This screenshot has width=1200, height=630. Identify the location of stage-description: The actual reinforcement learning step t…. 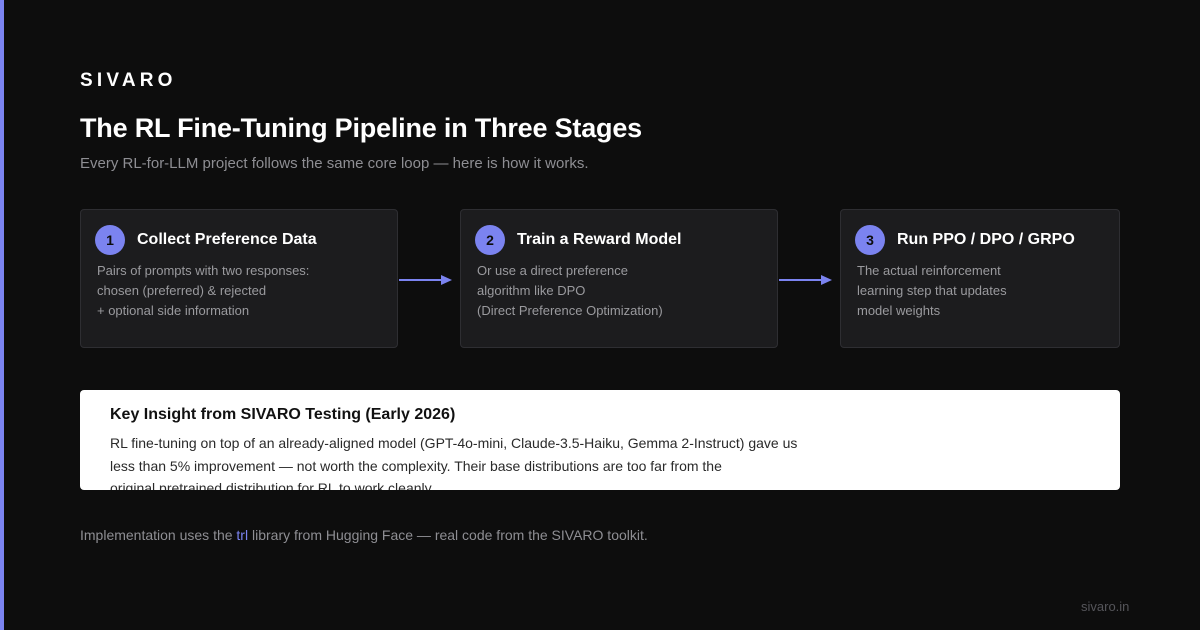
(932, 291).